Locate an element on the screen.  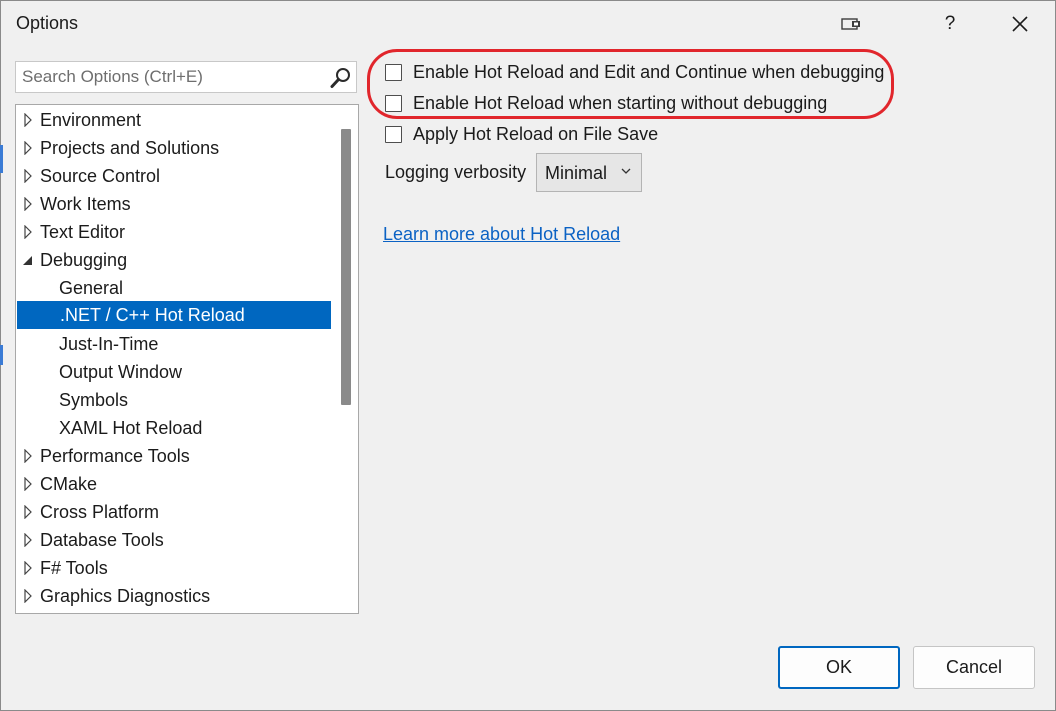
tree-item-label: Graphics Diagnostics is located at coordinates (125, 596).